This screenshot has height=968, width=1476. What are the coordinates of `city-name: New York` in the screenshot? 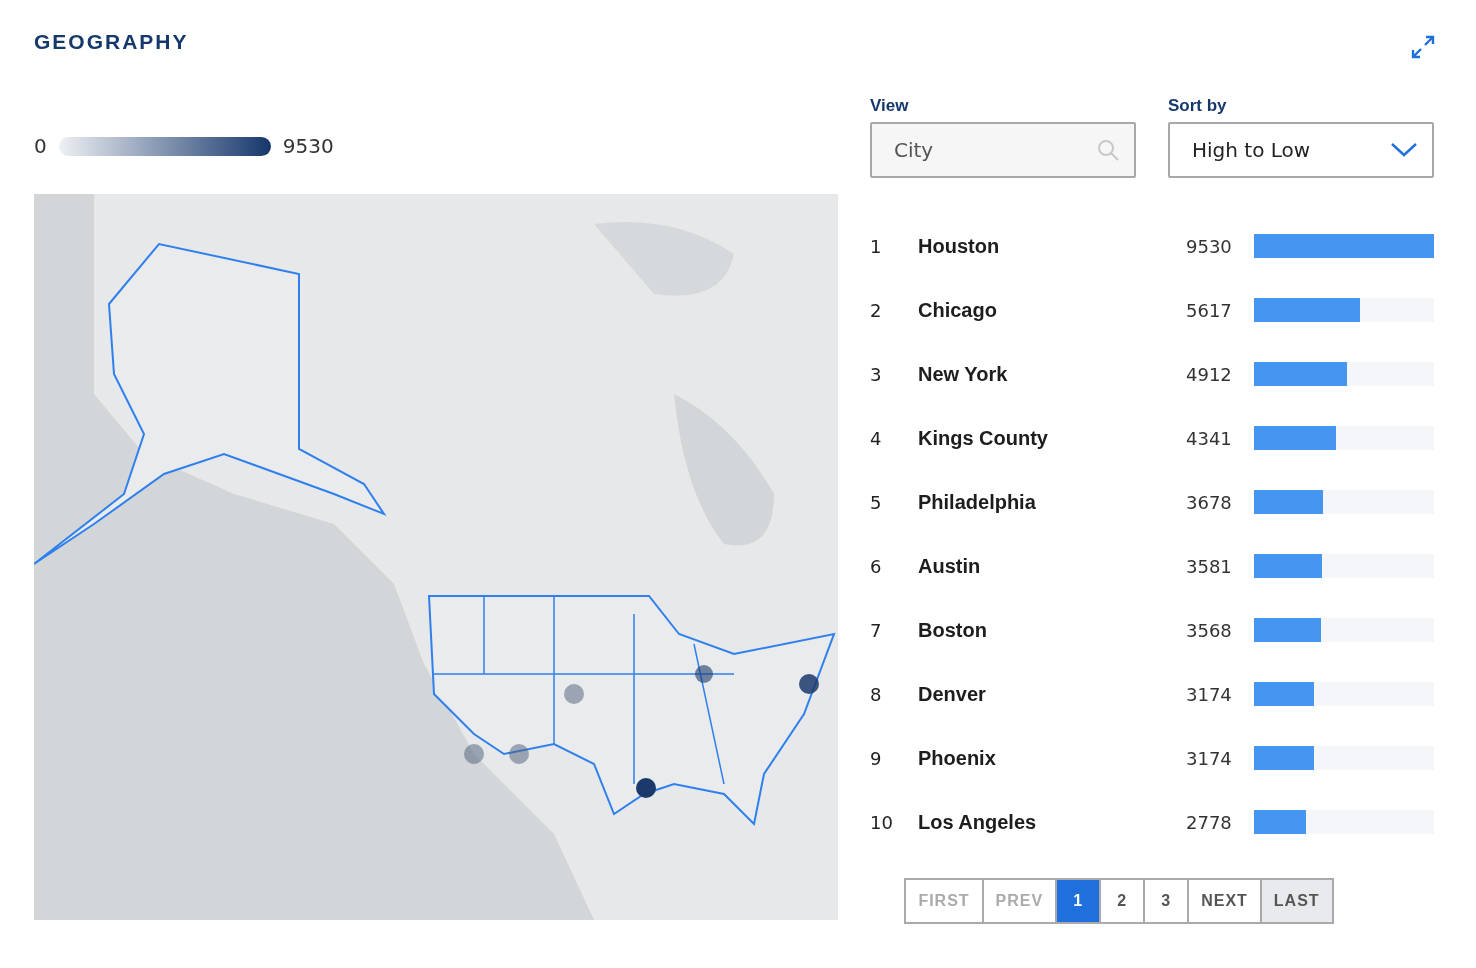 It's located at (963, 374).